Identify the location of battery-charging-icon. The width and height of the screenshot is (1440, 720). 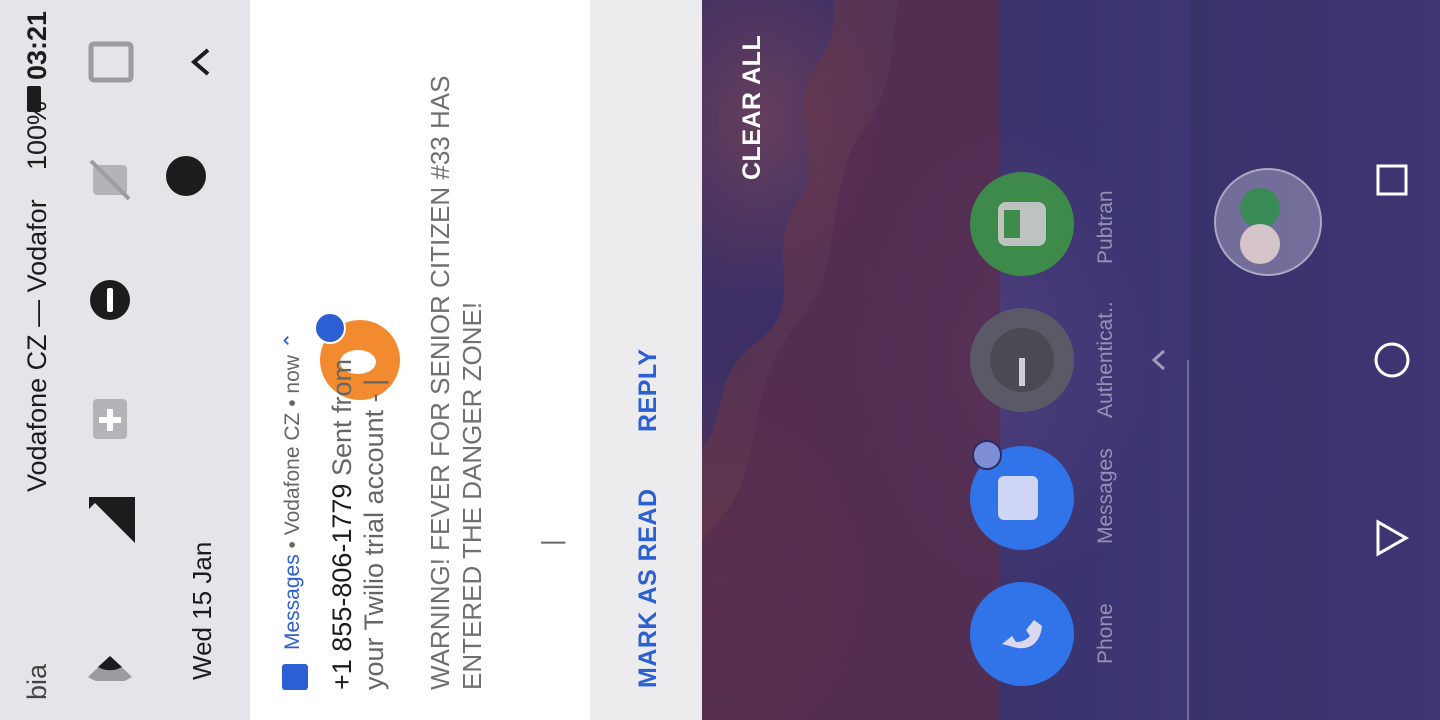
(34, 99).